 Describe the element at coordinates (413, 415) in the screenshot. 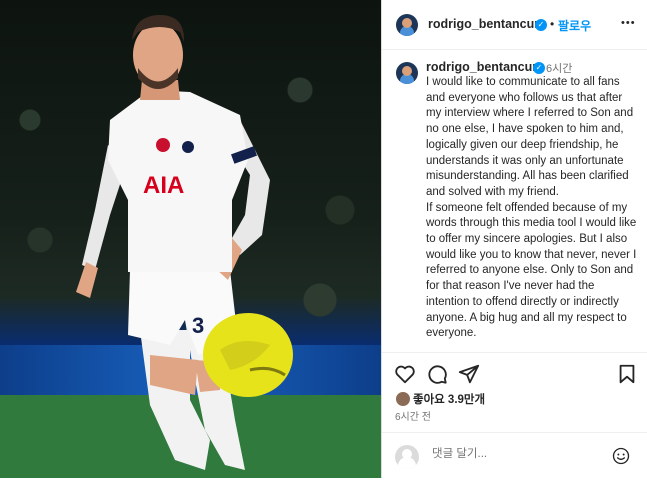

I see `post-time: 6시간 전` at that location.